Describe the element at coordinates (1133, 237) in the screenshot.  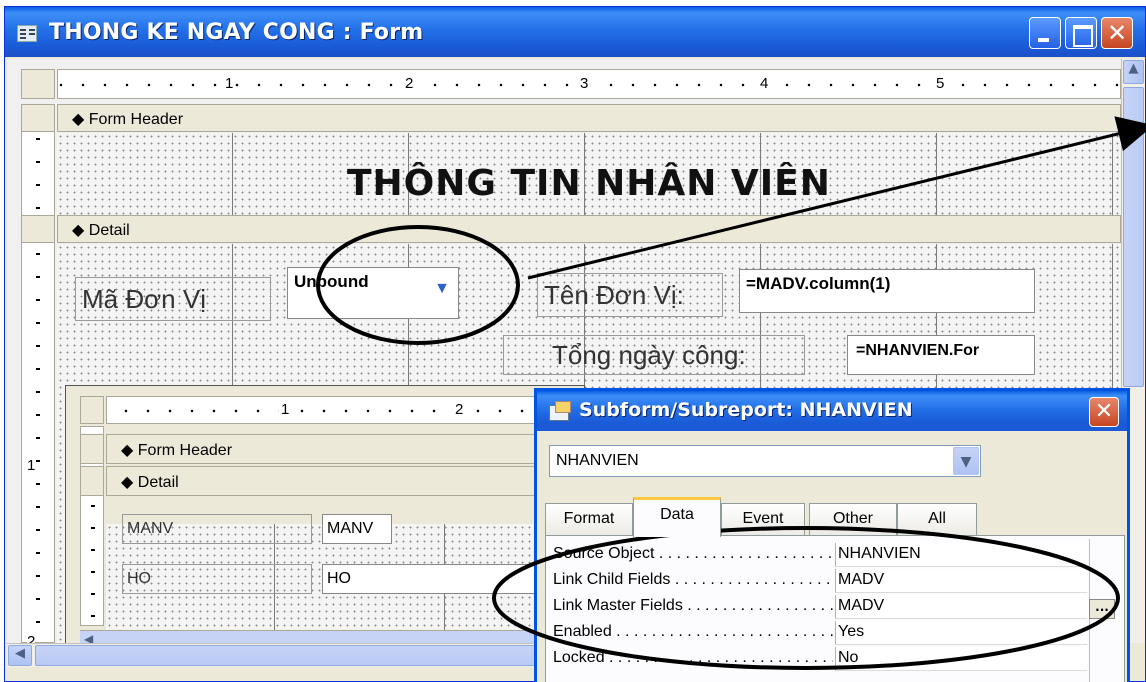
I see `scroll-thumb` at that location.